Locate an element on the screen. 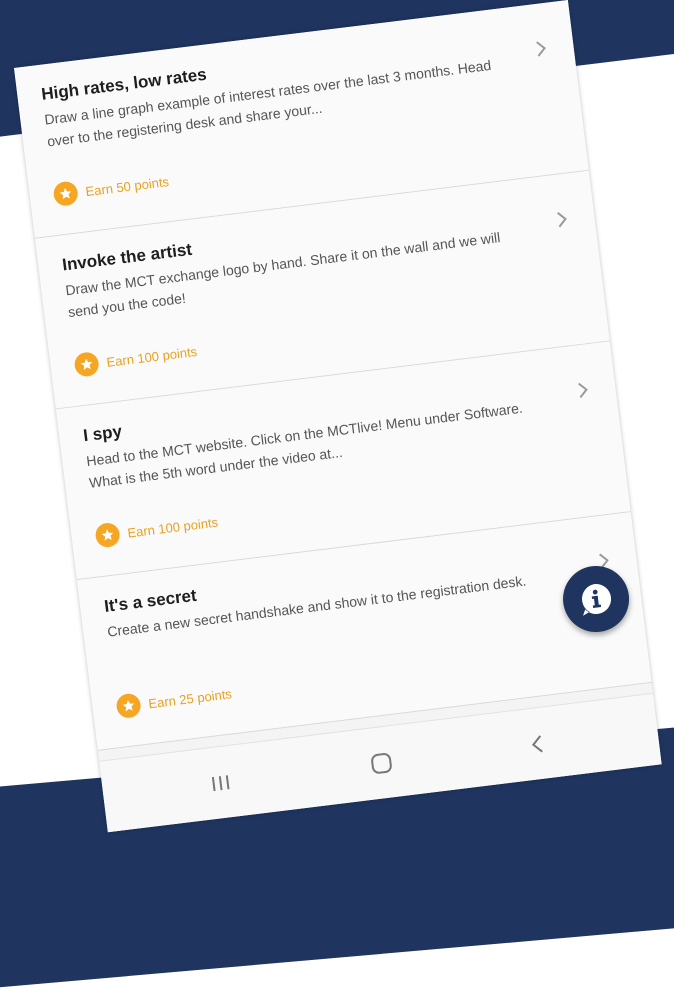  back-icon is located at coordinates (537, 744).